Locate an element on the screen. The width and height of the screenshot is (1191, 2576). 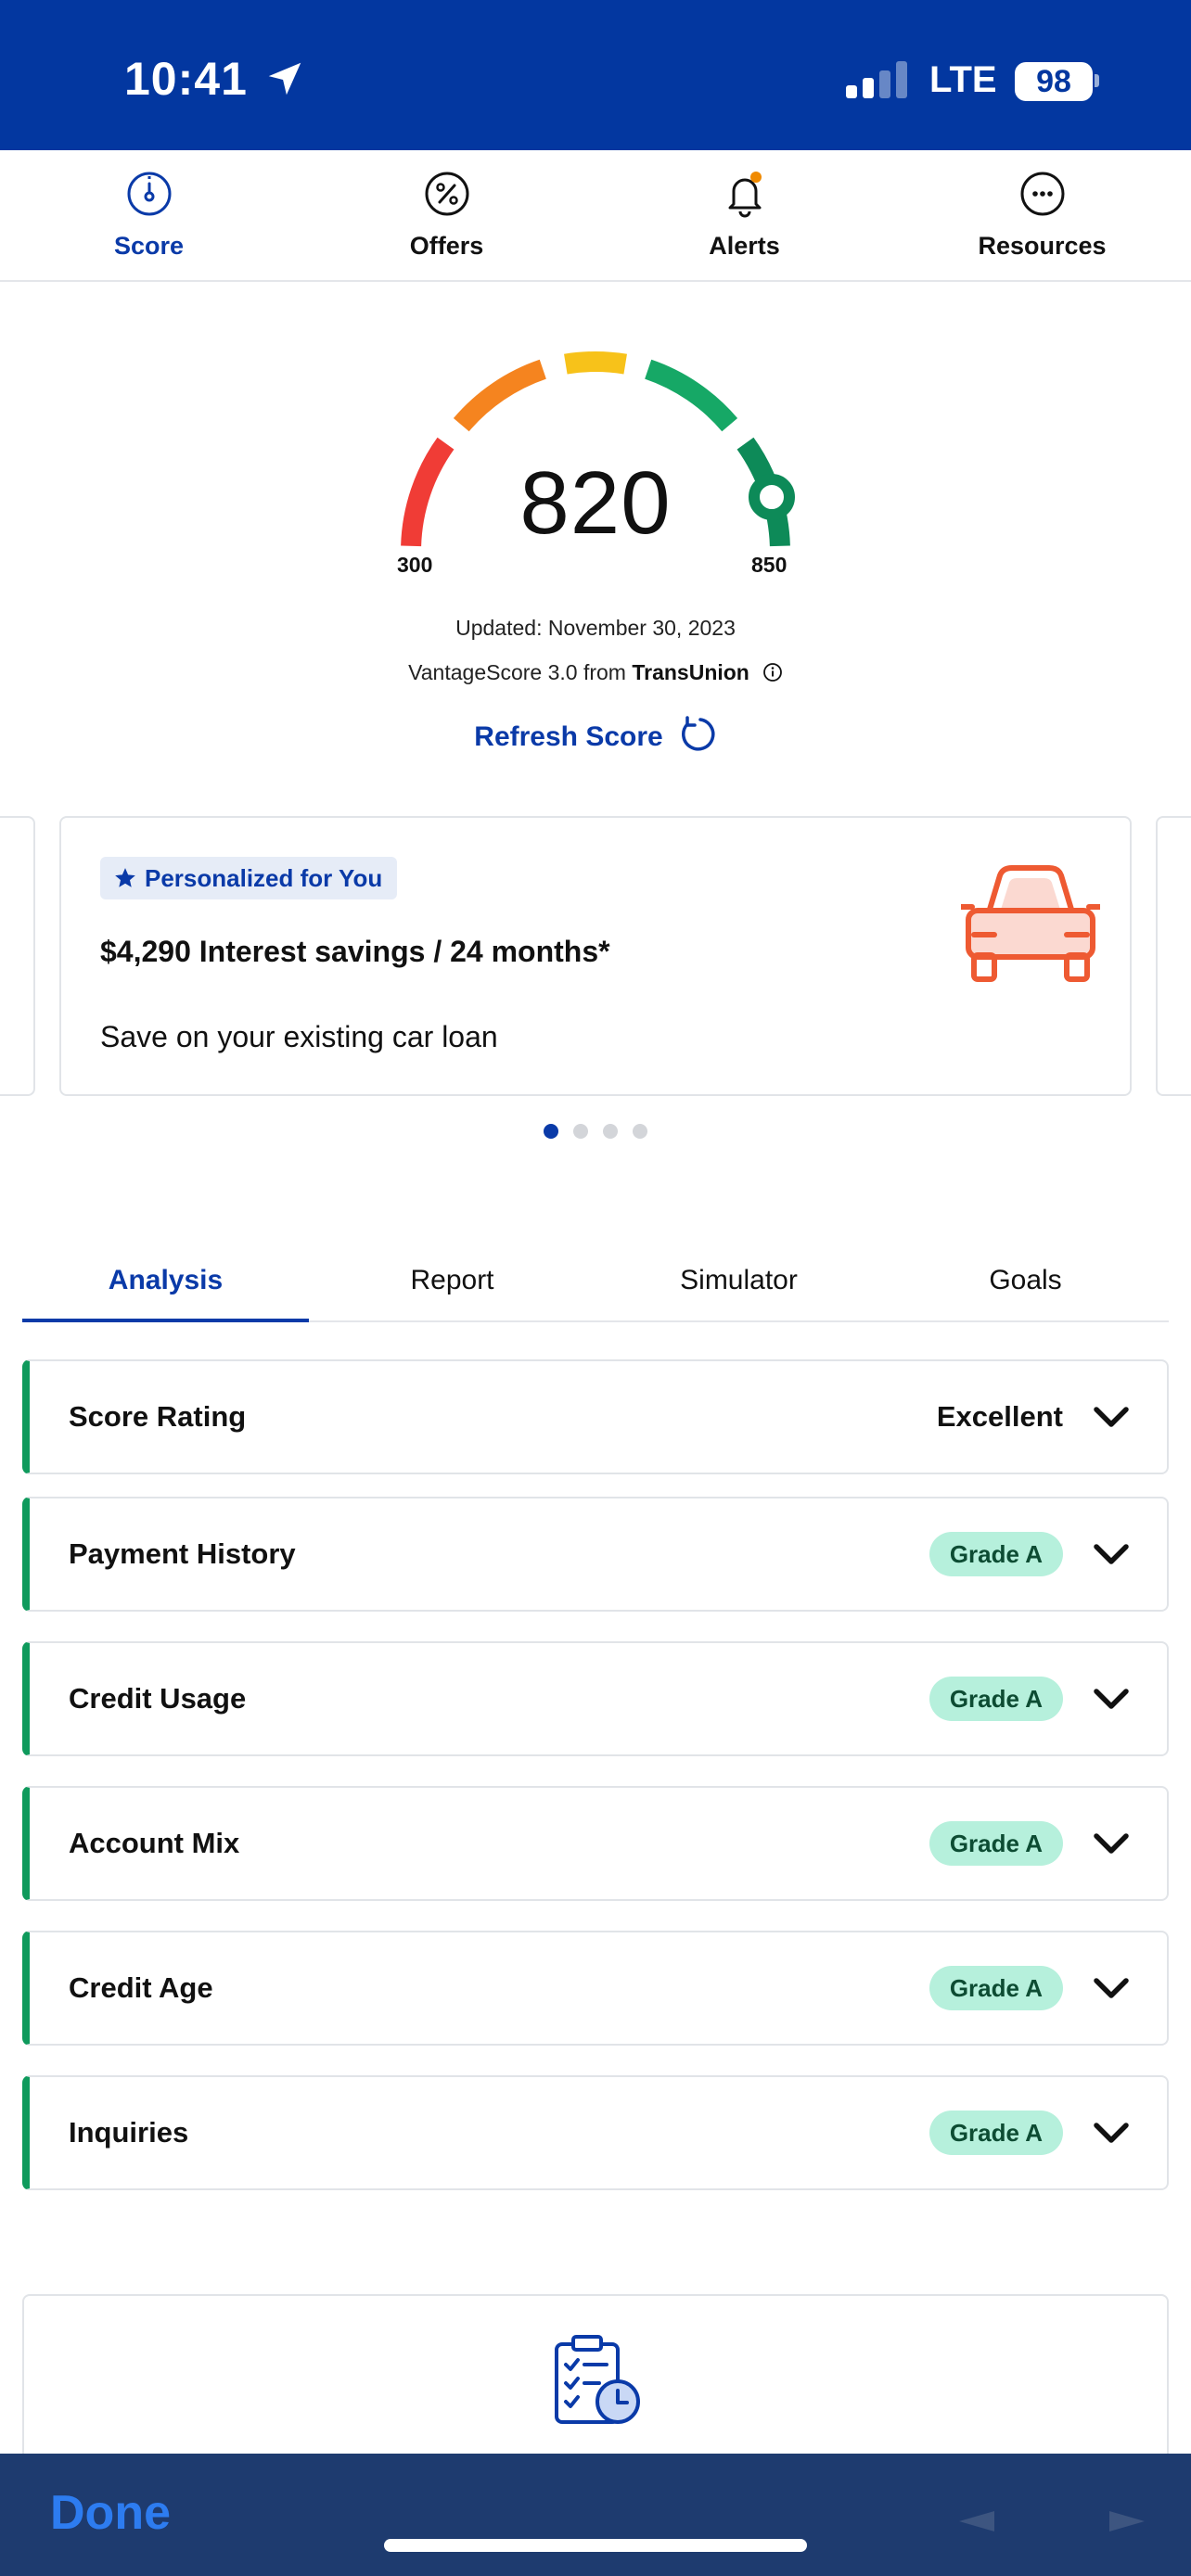
nav-item-score: Score is located at coordinates (149, 215).